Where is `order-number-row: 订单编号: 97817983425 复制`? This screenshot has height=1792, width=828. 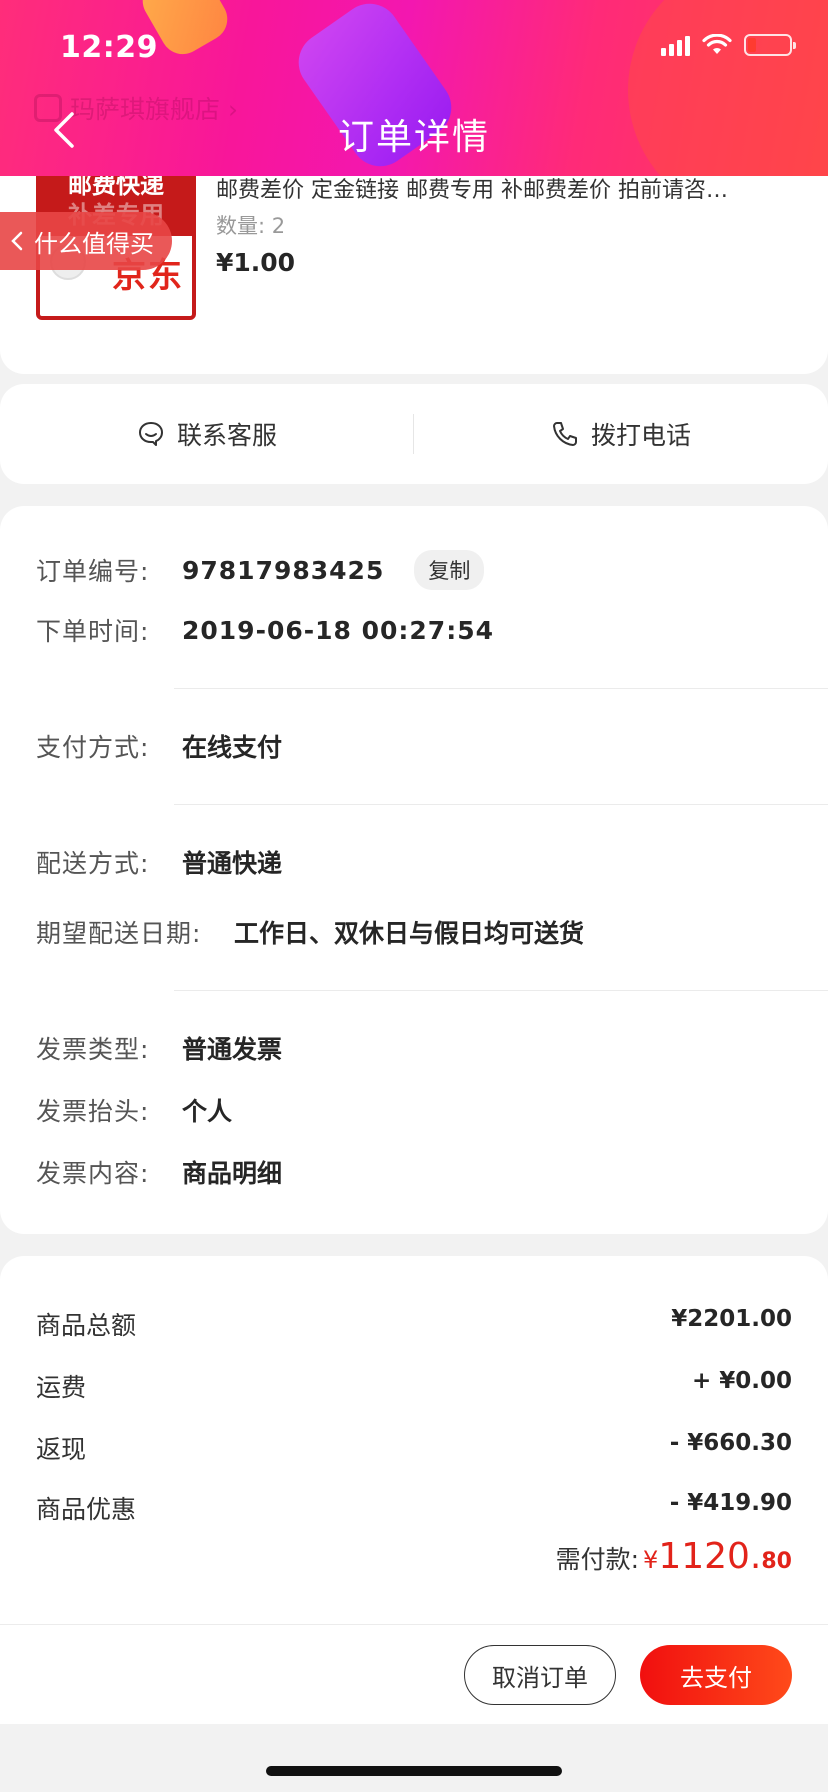
order-number-row: 订单编号: 97817983425 复制 is located at coordinates (260, 570).